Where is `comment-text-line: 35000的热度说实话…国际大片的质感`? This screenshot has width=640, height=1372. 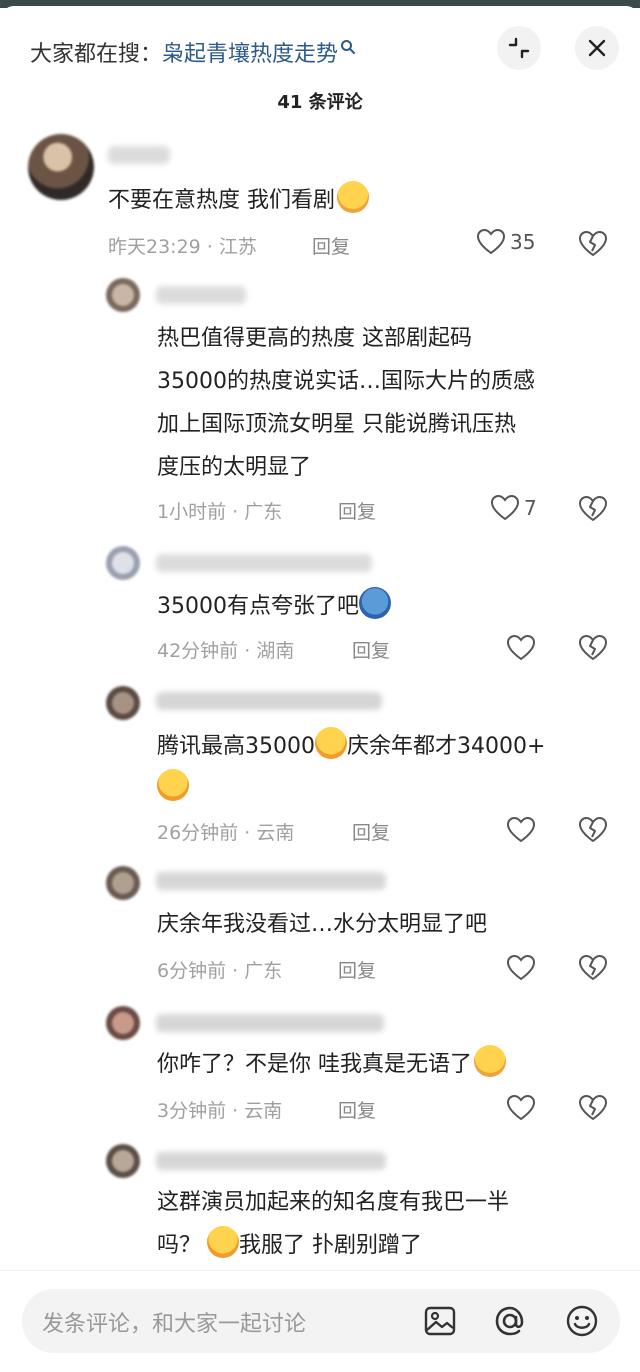
comment-text-line: 35000的热度说实话…国际大片的质感 is located at coordinates (346, 381).